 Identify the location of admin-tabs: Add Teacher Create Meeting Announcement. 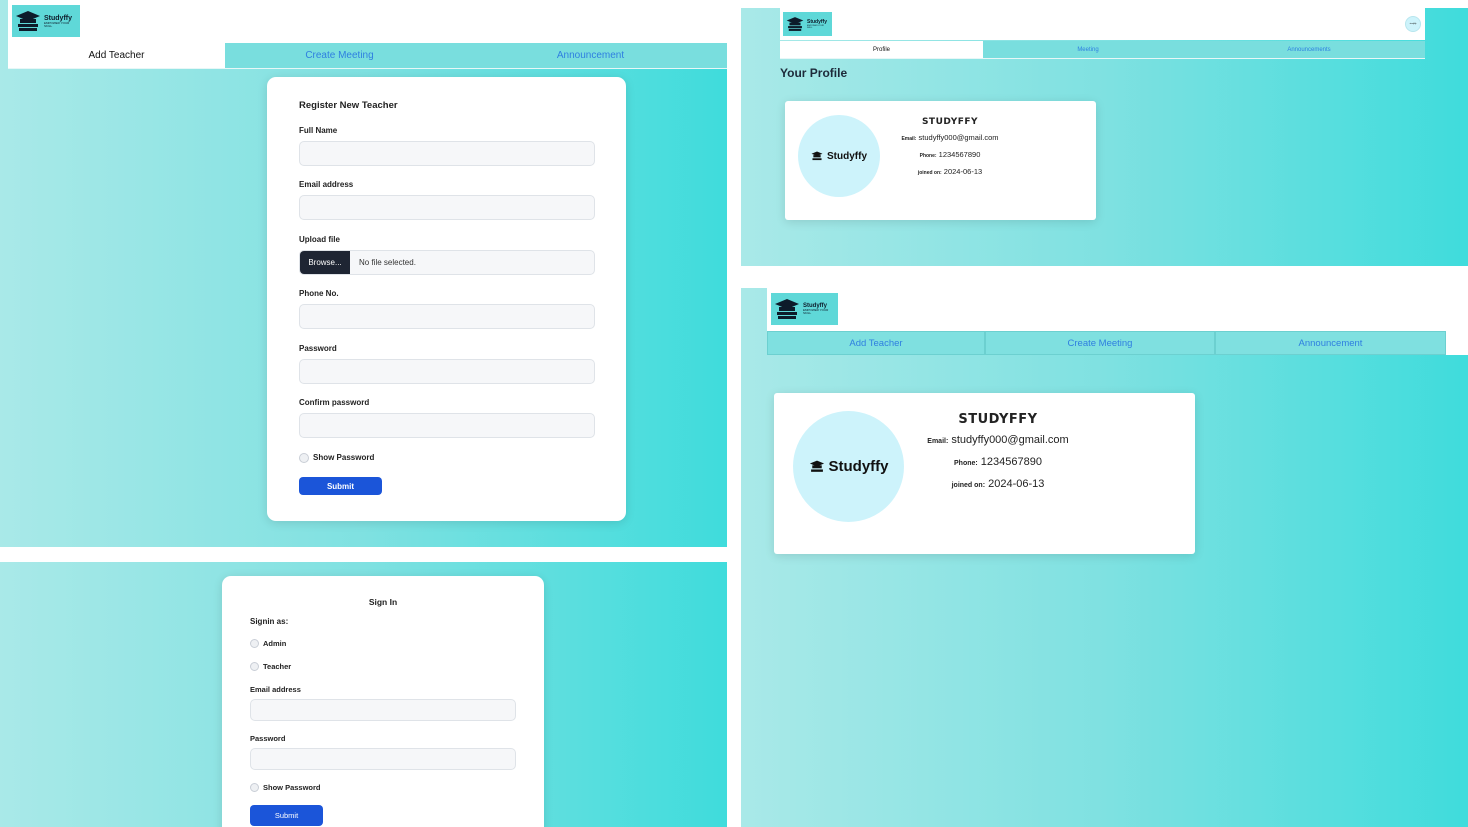
(367, 56).